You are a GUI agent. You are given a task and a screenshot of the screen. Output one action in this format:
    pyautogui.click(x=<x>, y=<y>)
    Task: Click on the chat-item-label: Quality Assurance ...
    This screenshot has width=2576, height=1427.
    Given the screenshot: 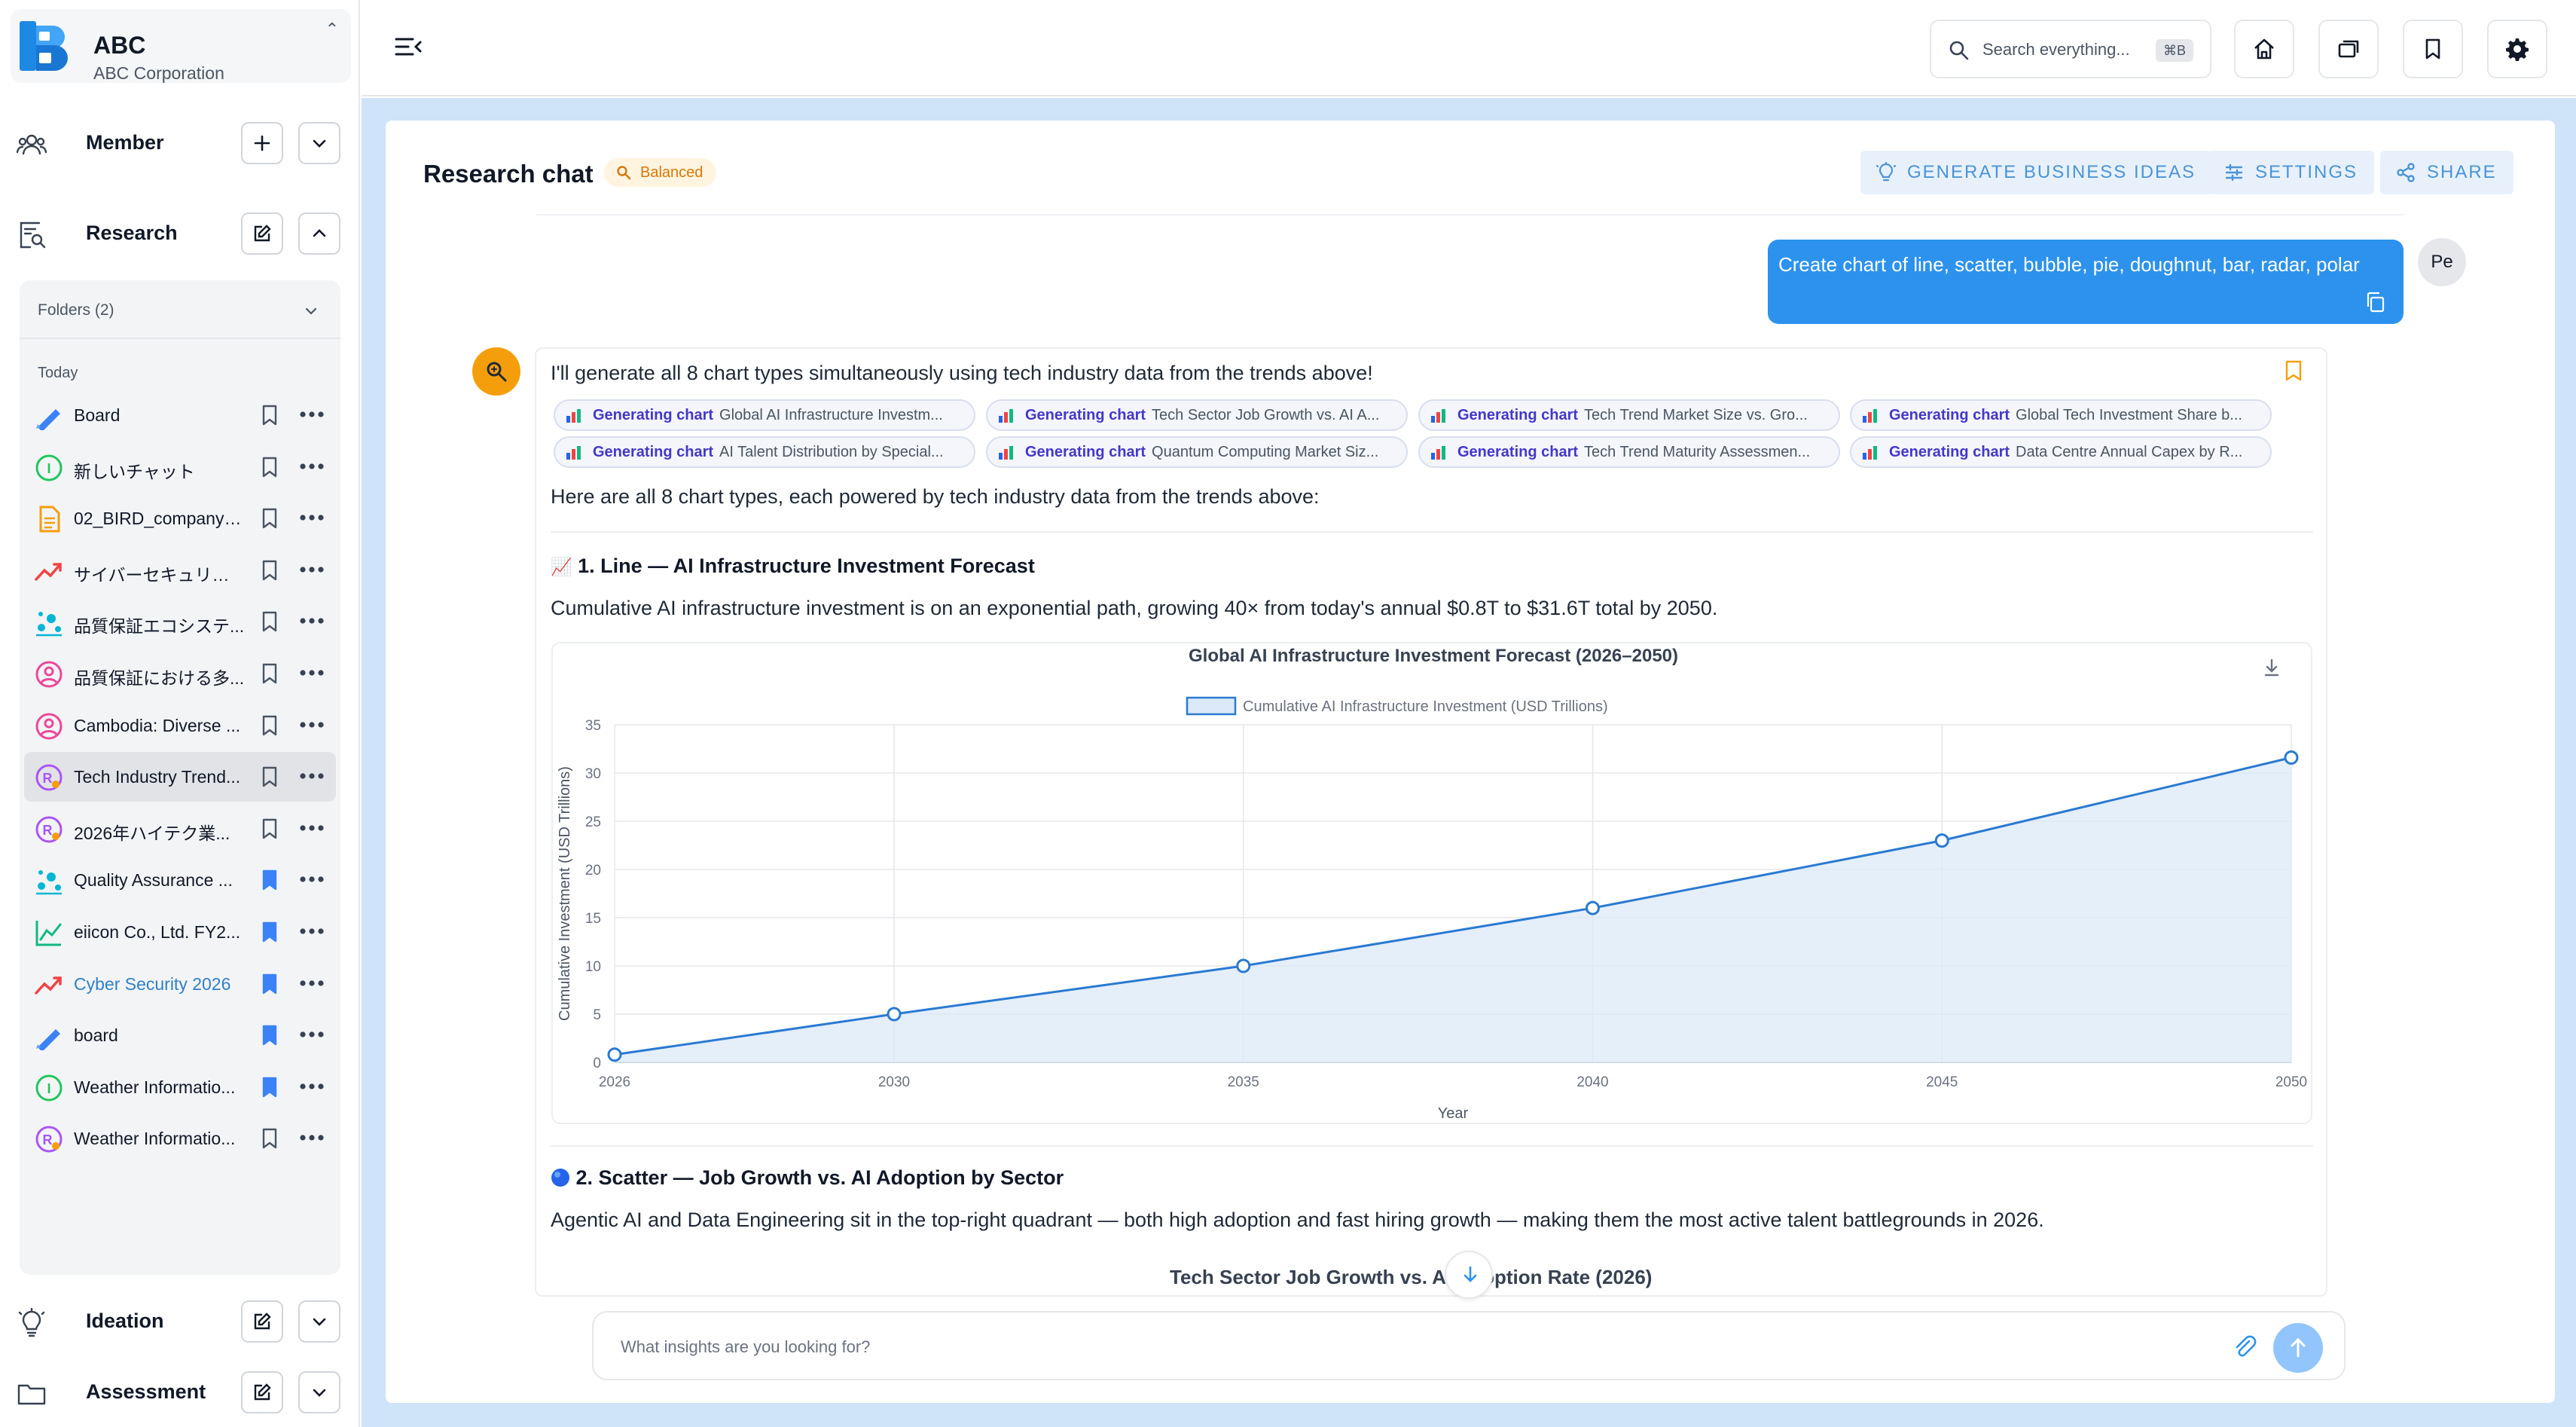 What is the action you would take?
    pyautogui.click(x=153, y=880)
    